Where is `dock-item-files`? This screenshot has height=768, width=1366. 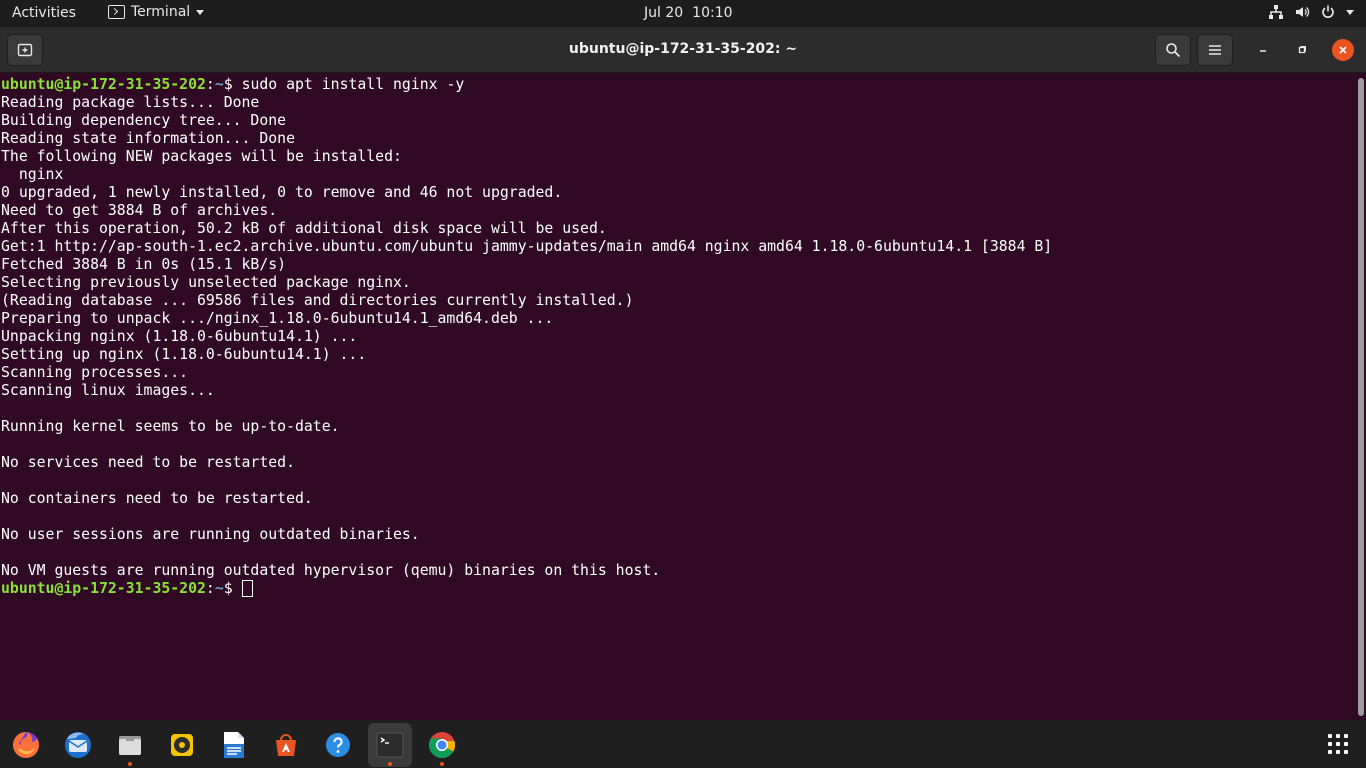 dock-item-files is located at coordinates (130, 745).